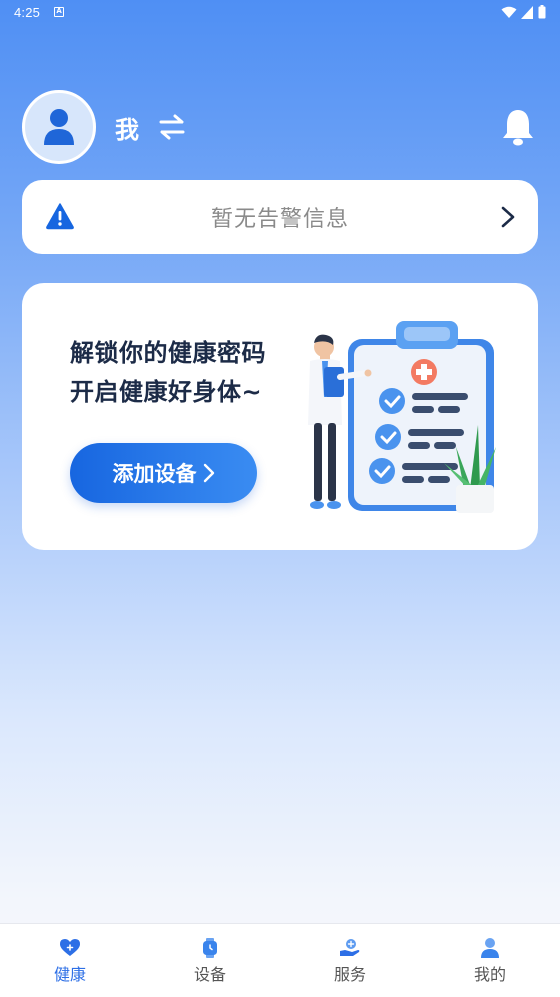 The height and width of the screenshot is (997, 560). Describe the element at coordinates (210, 960) in the screenshot. I see `tab-devices: 设备` at that location.